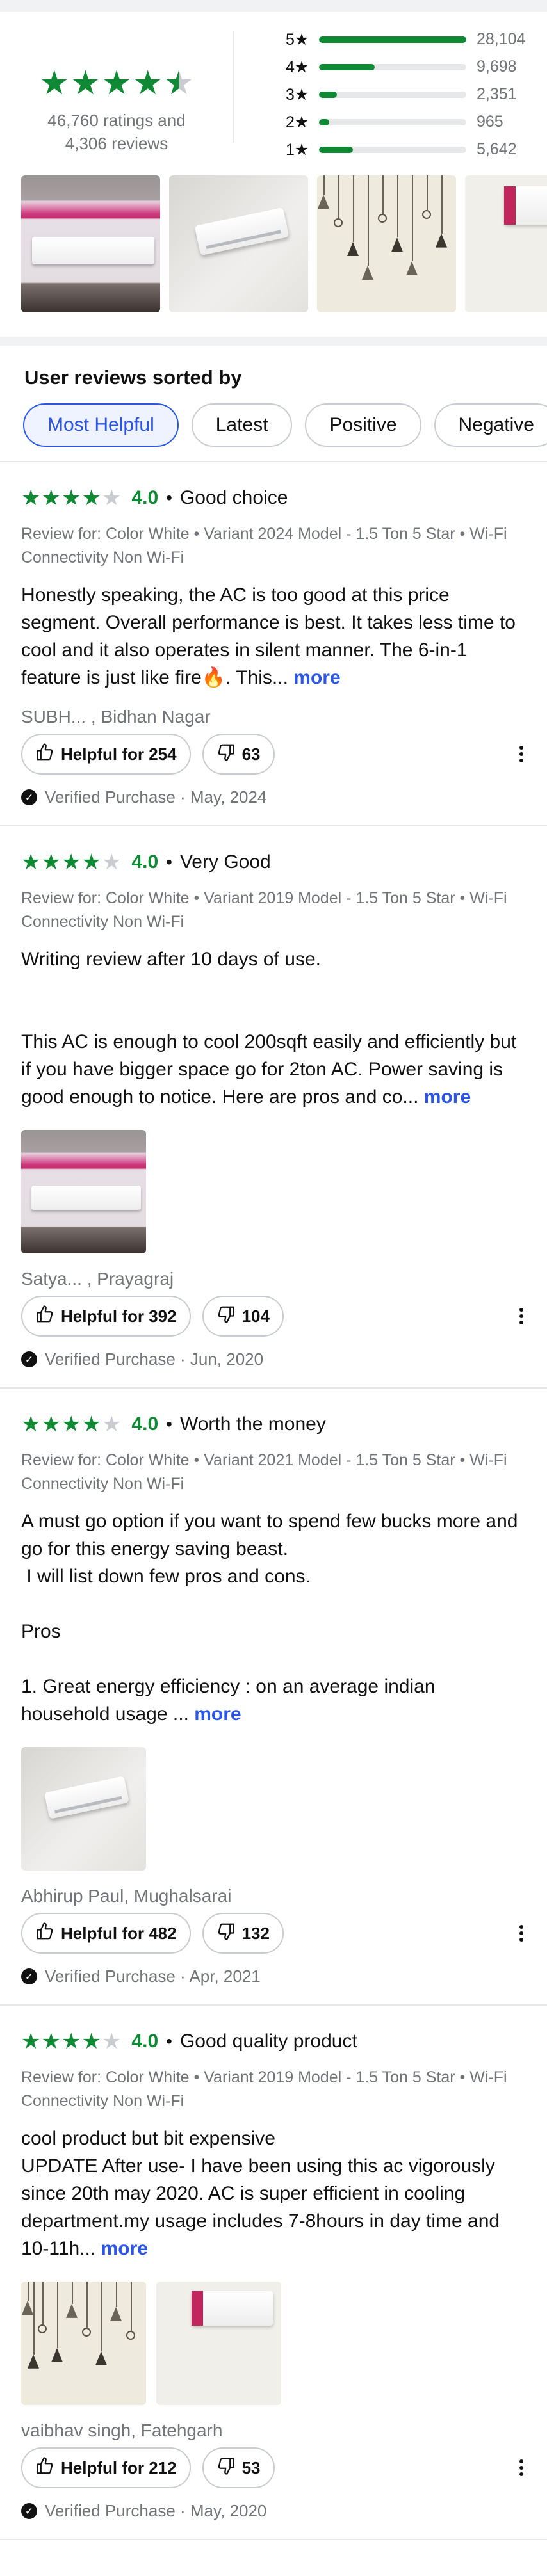 The width and height of the screenshot is (547, 2576). I want to click on star-level-label: 4★, so click(298, 67).